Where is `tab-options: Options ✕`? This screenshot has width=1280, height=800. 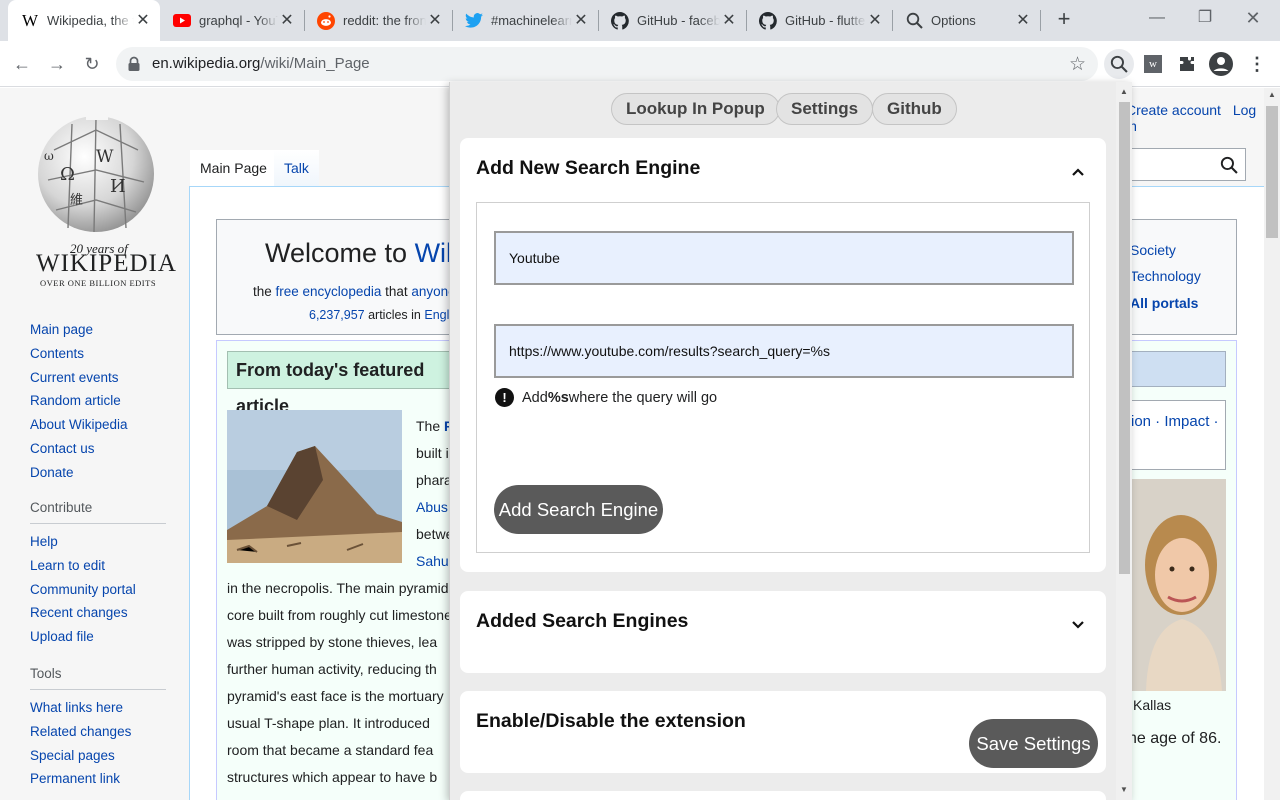
tab-options: Options ✕ is located at coordinates (966, 20).